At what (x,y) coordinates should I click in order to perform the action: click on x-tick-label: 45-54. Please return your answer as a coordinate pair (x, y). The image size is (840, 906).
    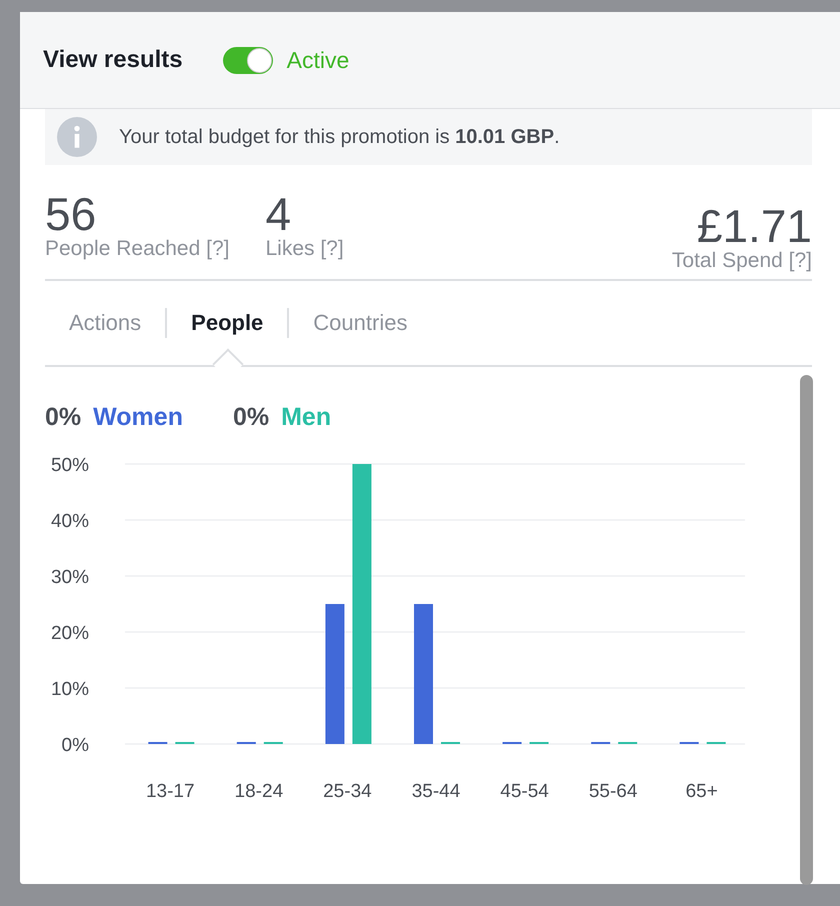
    Looking at the image, I should click on (524, 791).